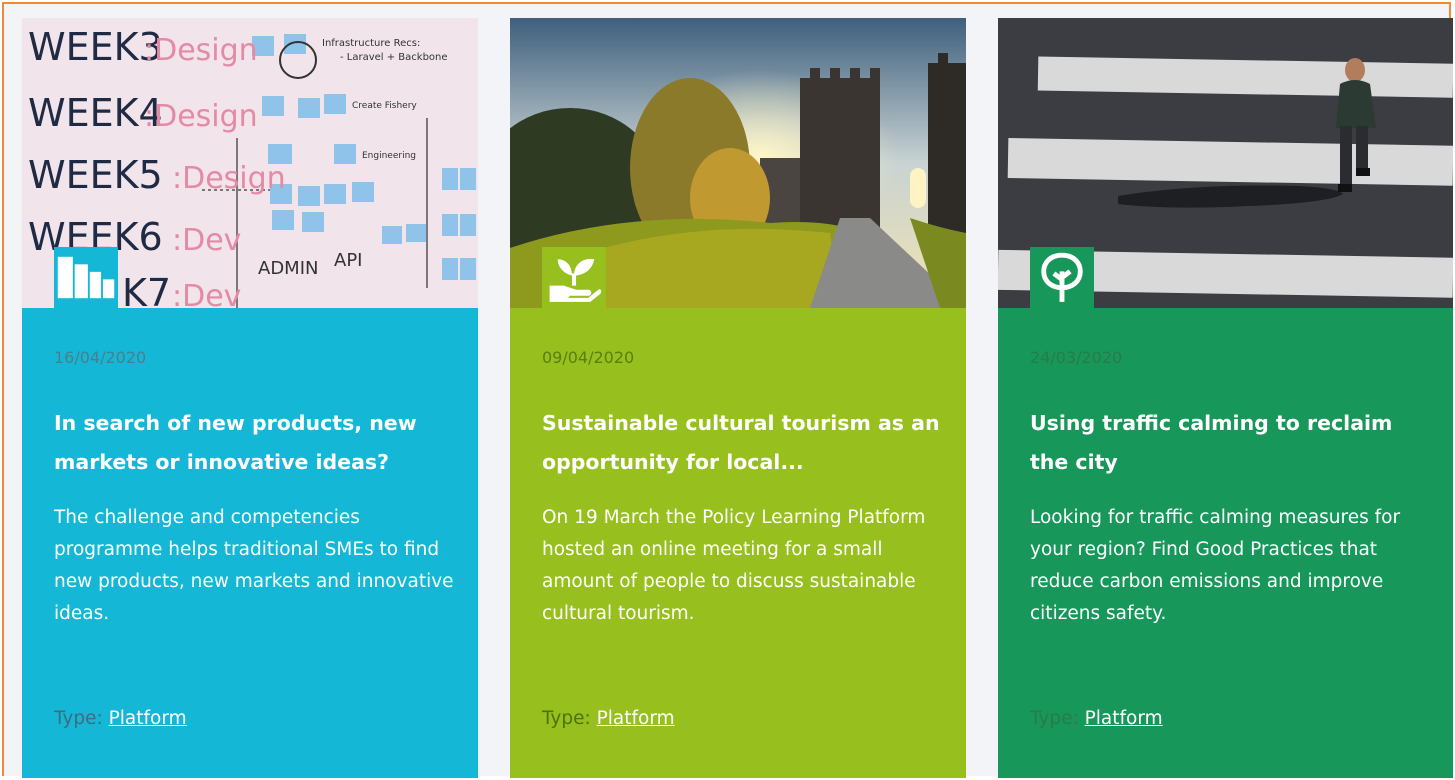  I want to click on svg-text: API, so click(348, 260).